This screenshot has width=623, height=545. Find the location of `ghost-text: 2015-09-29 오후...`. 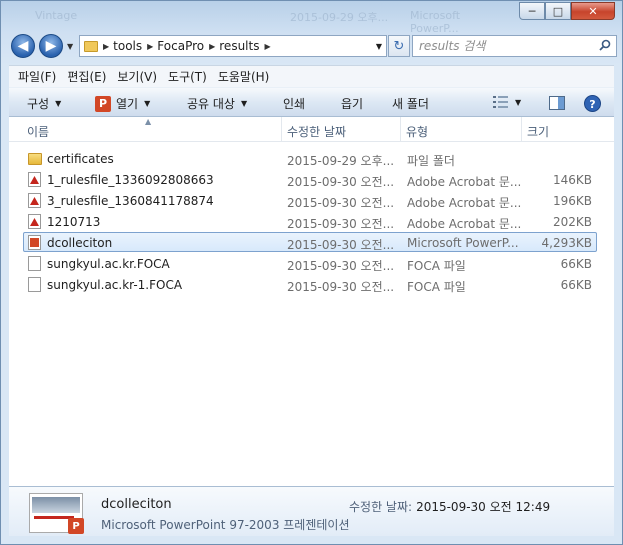

ghost-text: 2015-09-29 오후... is located at coordinates (339, 17).